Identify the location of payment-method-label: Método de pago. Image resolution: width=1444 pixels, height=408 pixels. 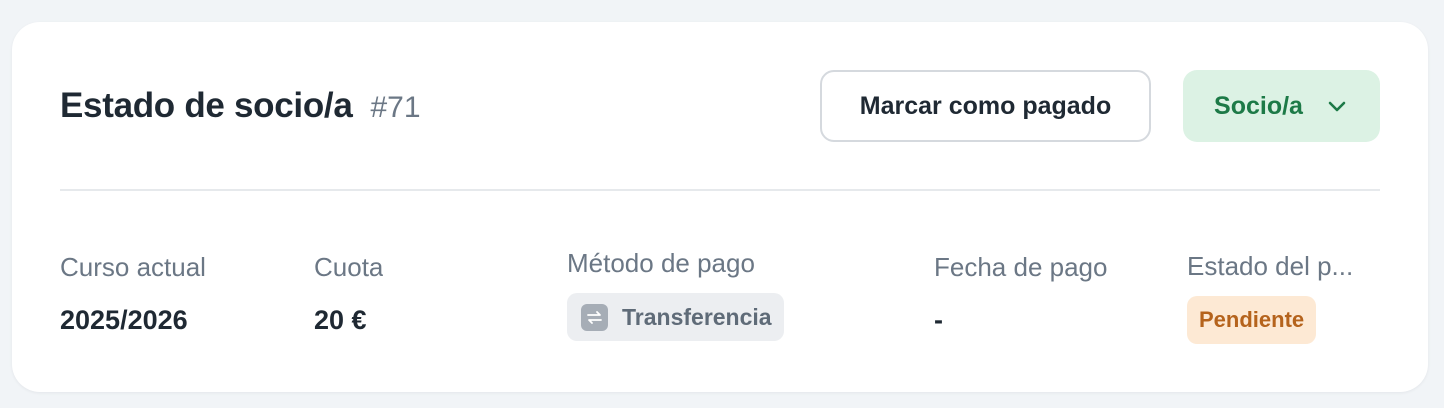
(661, 263).